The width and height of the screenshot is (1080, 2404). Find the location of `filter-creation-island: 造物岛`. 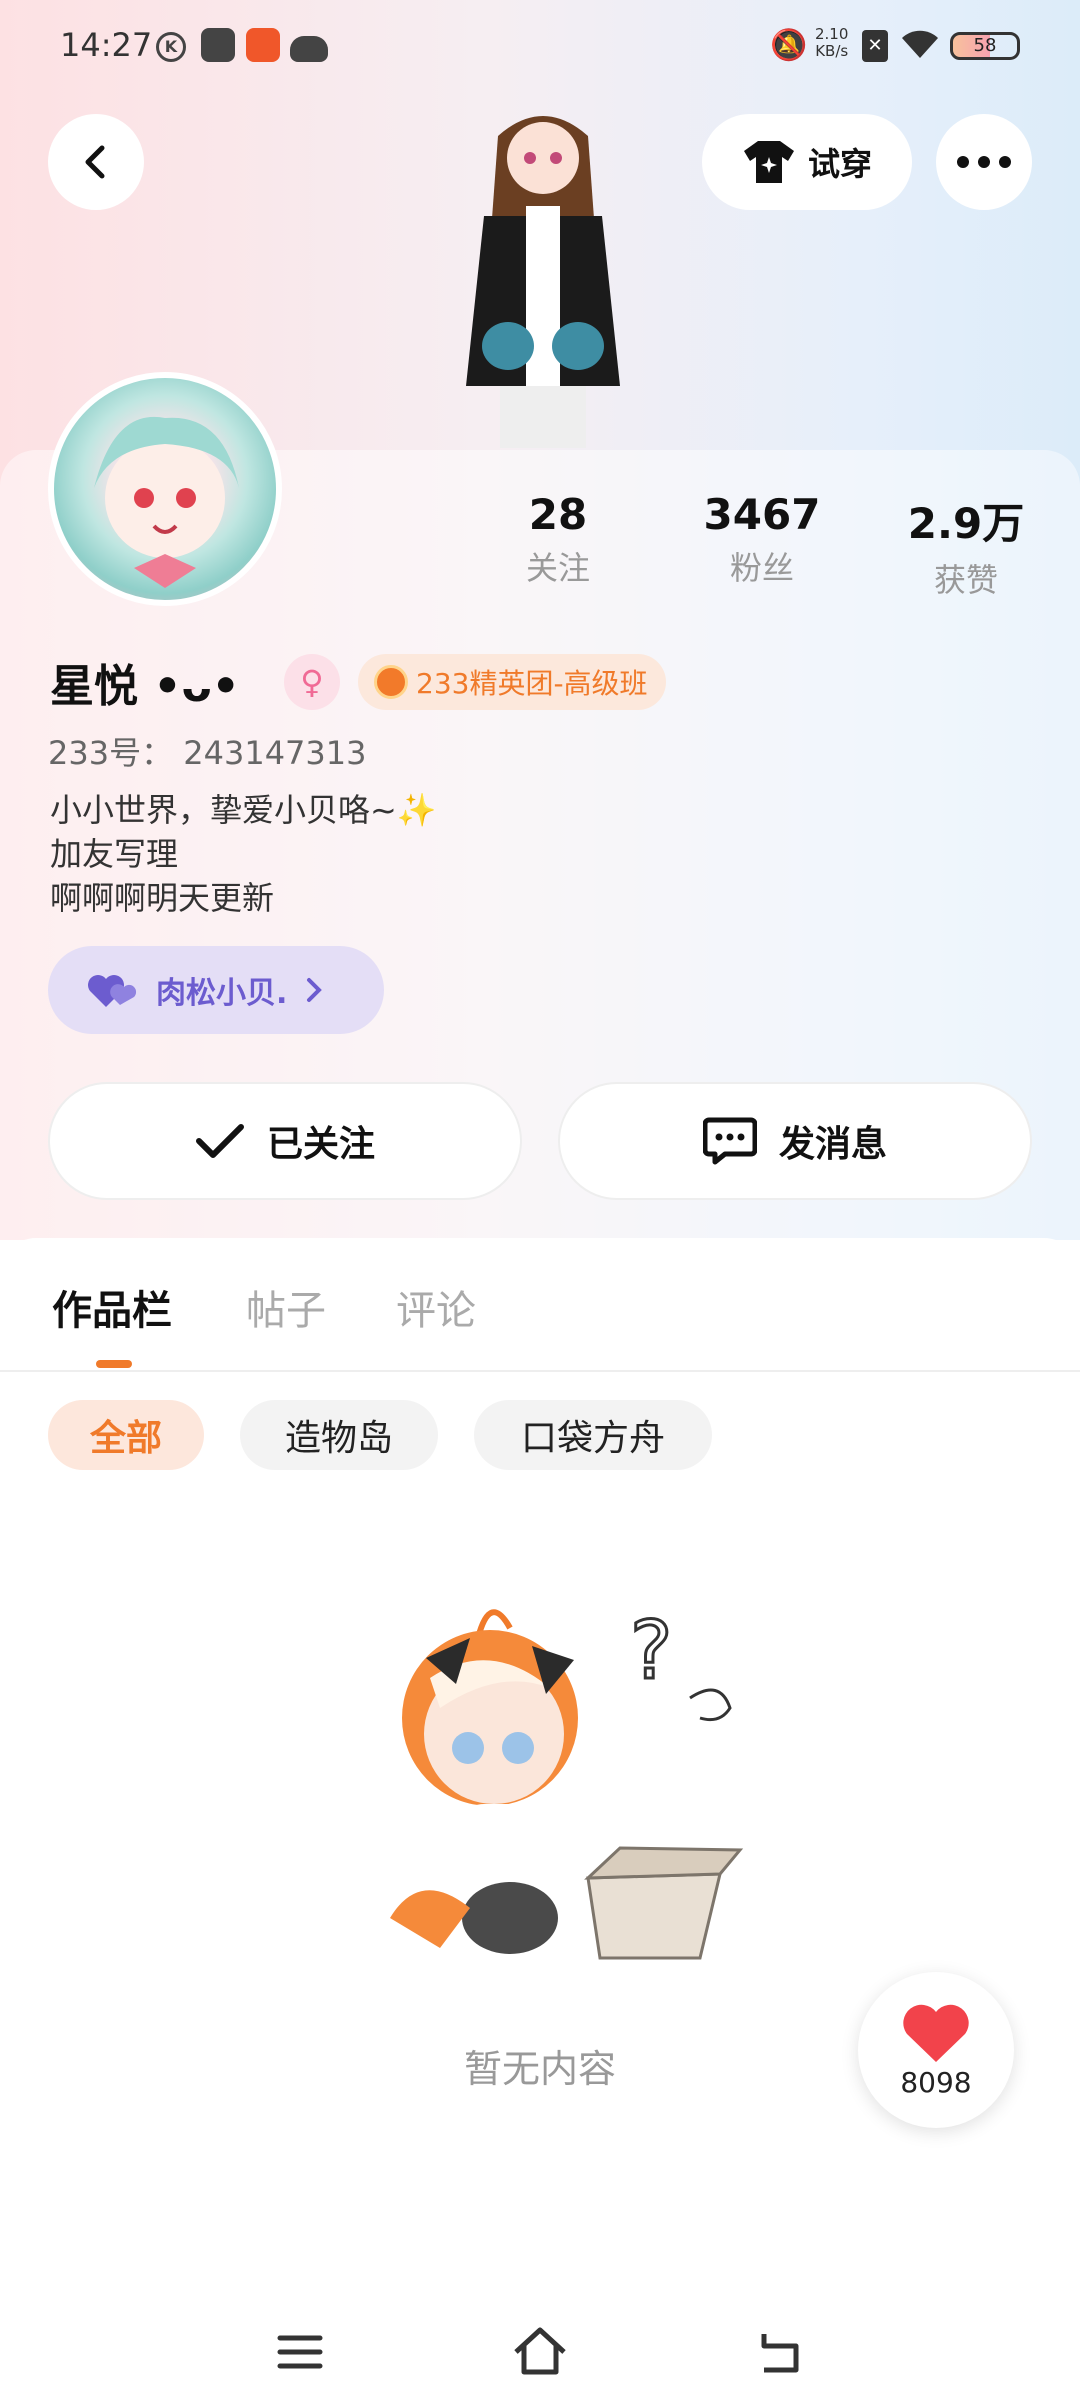

filter-creation-island: 造物岛 is located at coordinates (339, 1435).